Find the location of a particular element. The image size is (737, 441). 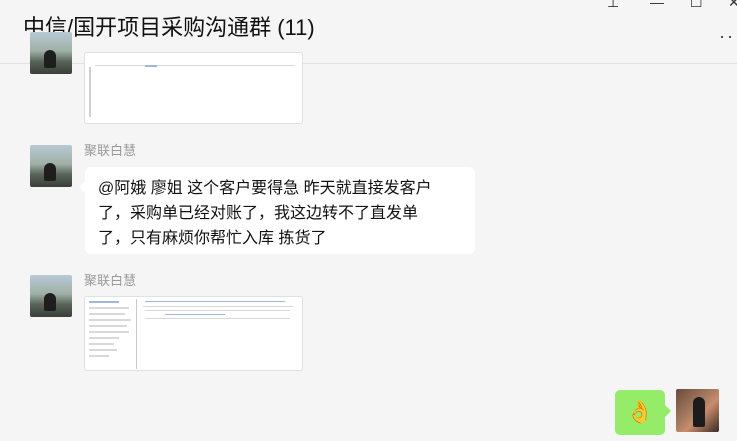

self-avatar is located at coordinates (697, 410).